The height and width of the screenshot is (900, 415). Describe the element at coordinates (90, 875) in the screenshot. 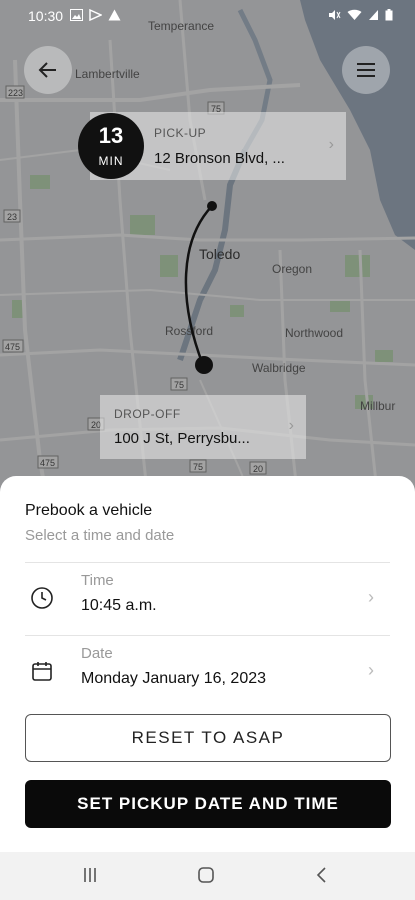

I see `recents-icon` at that location.